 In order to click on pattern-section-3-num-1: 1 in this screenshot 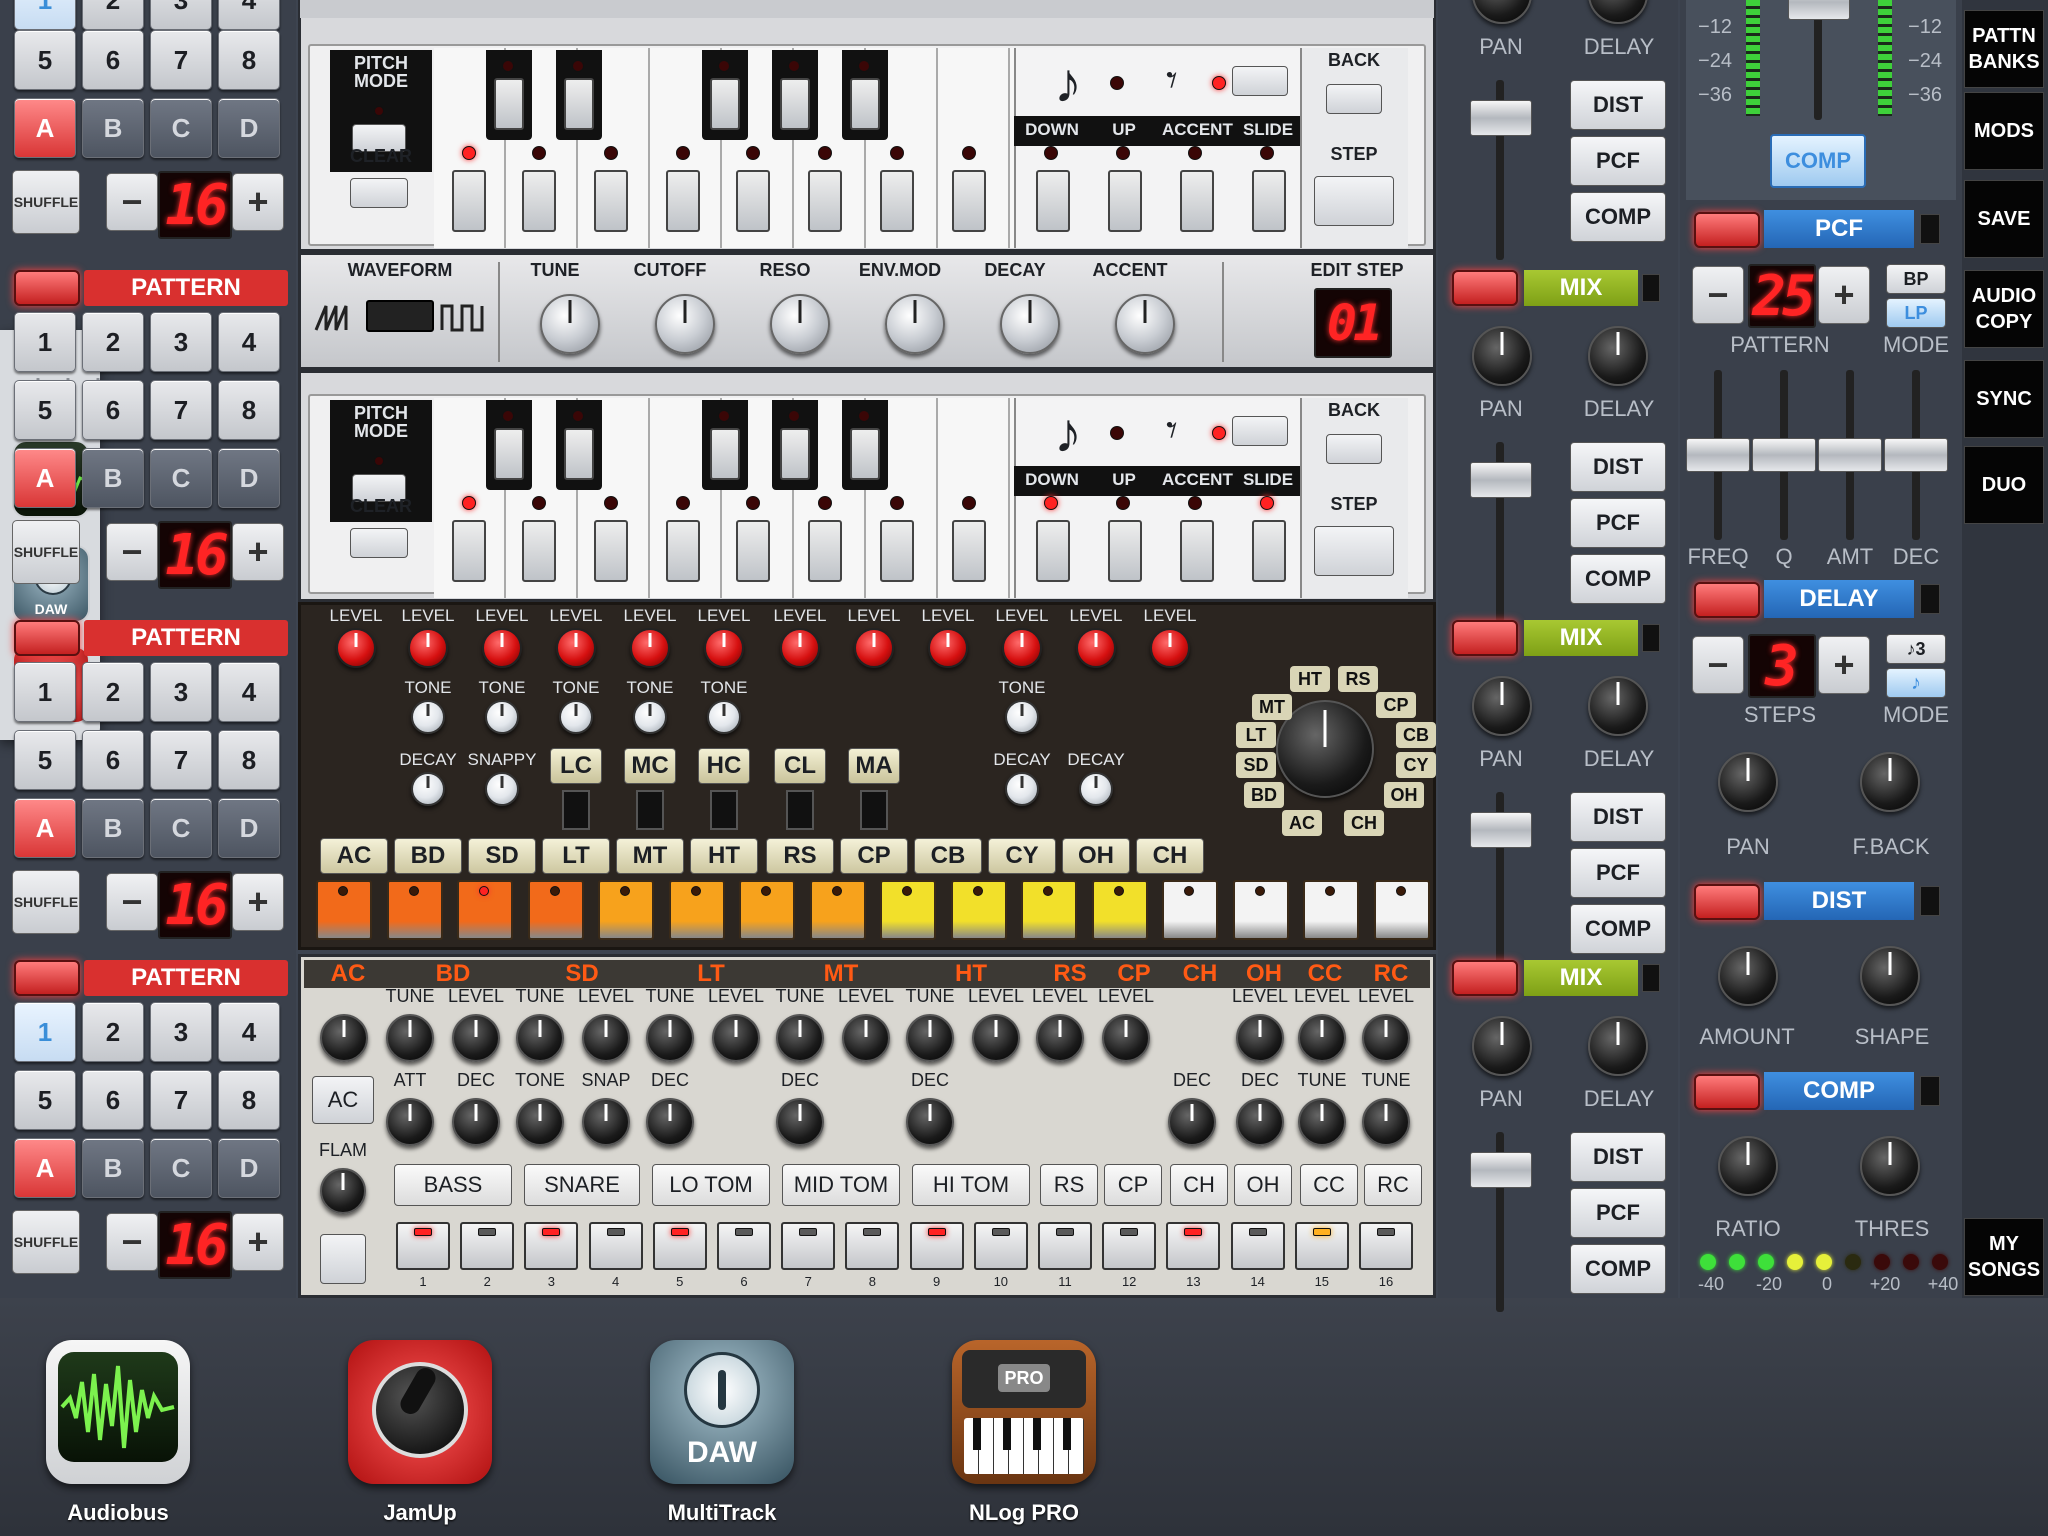, I will do `click(45, 692)`.